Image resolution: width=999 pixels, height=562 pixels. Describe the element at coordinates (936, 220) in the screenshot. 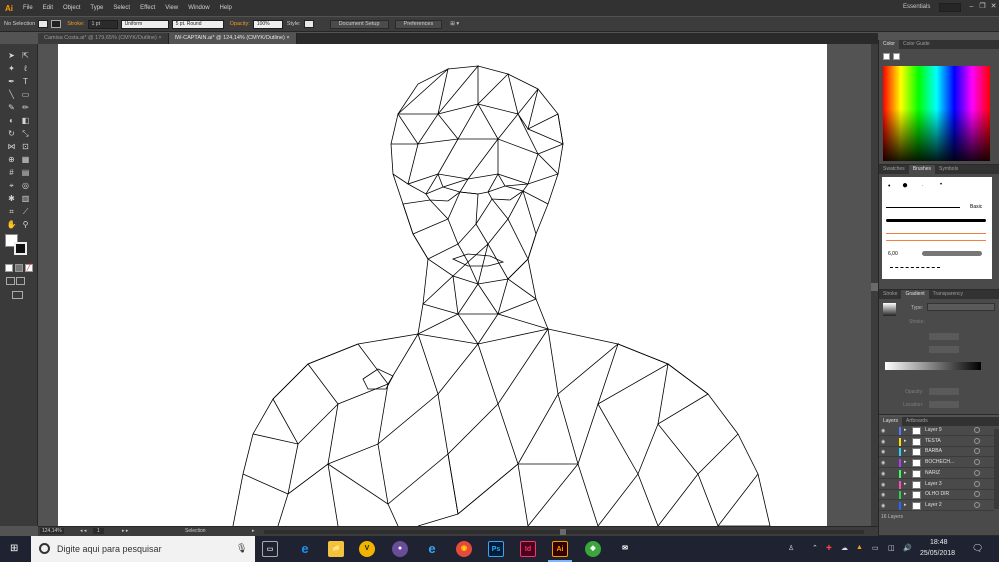

I see `brush-charcoal-stroke` at that location.